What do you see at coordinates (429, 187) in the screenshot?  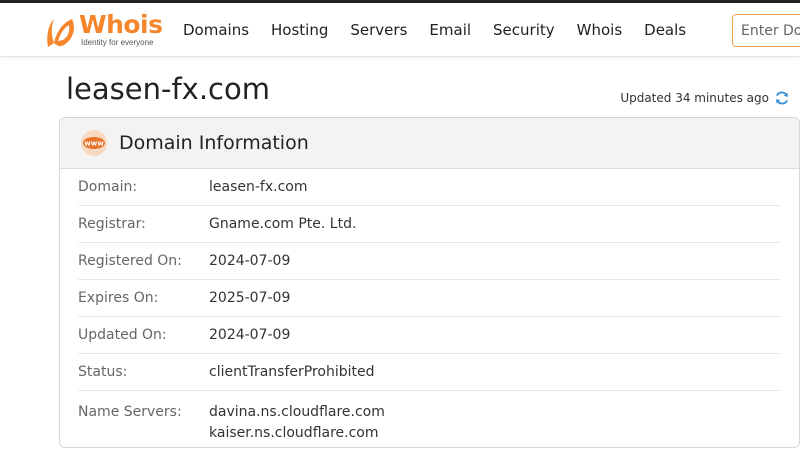 I see `row-domain: Domain: leasen-fx.com` at bounding box center [429, 187].